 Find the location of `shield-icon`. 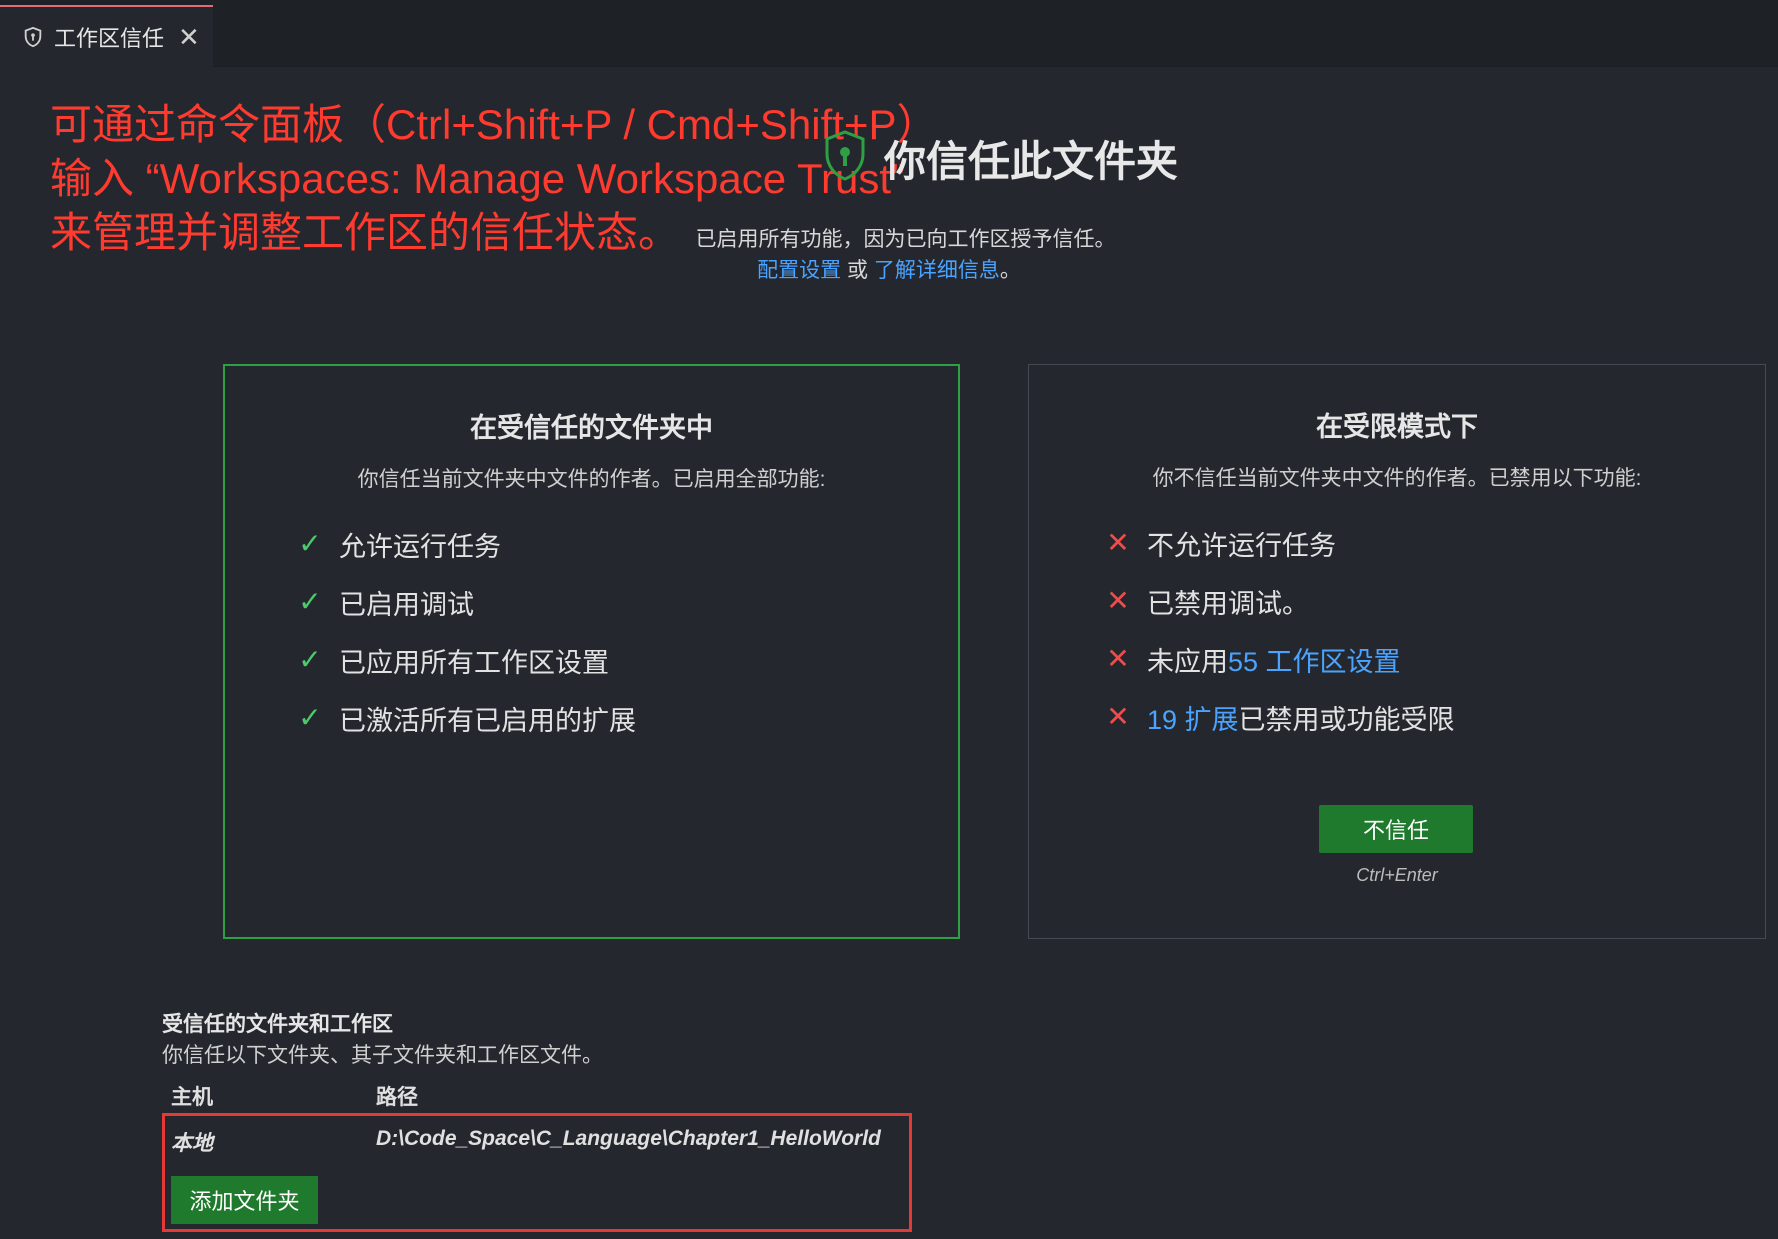

shield-icon is located at coordinates (33, 37).